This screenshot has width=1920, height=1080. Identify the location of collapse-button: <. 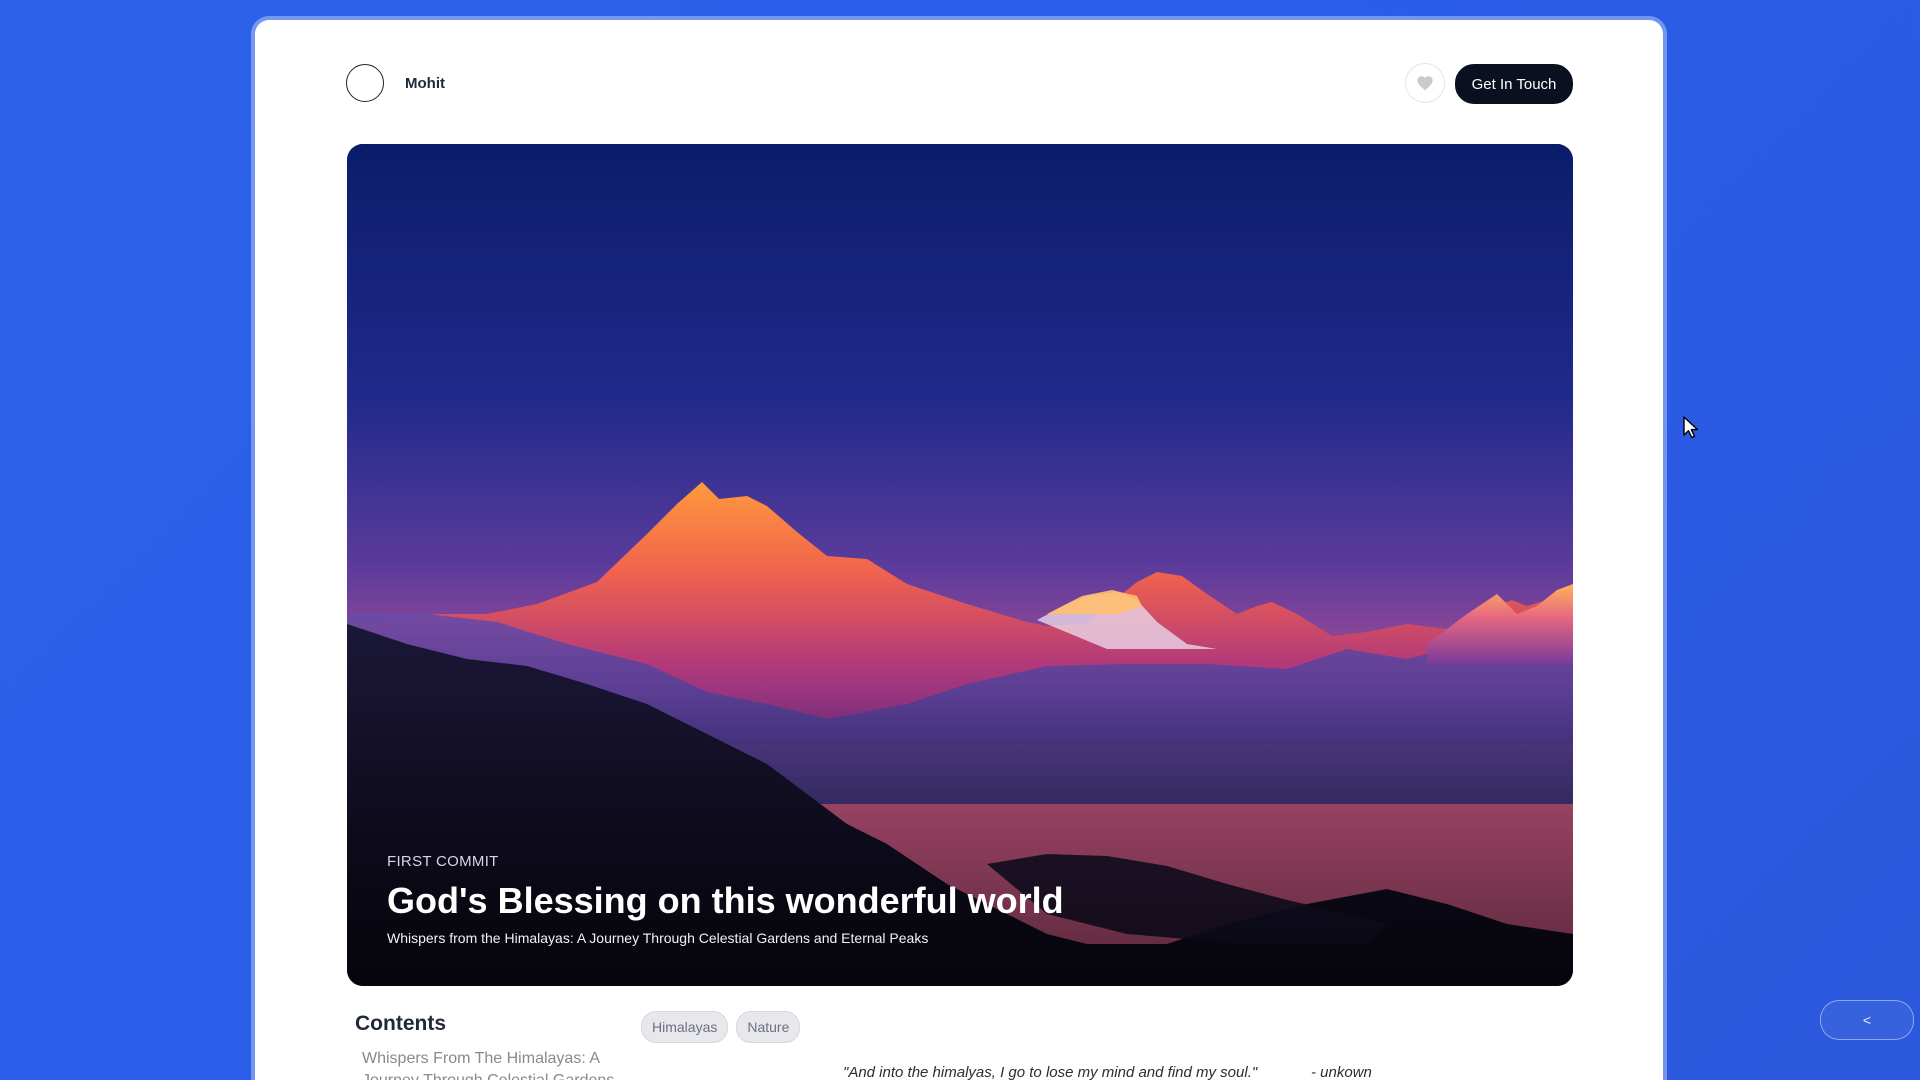
(1867, 1020).